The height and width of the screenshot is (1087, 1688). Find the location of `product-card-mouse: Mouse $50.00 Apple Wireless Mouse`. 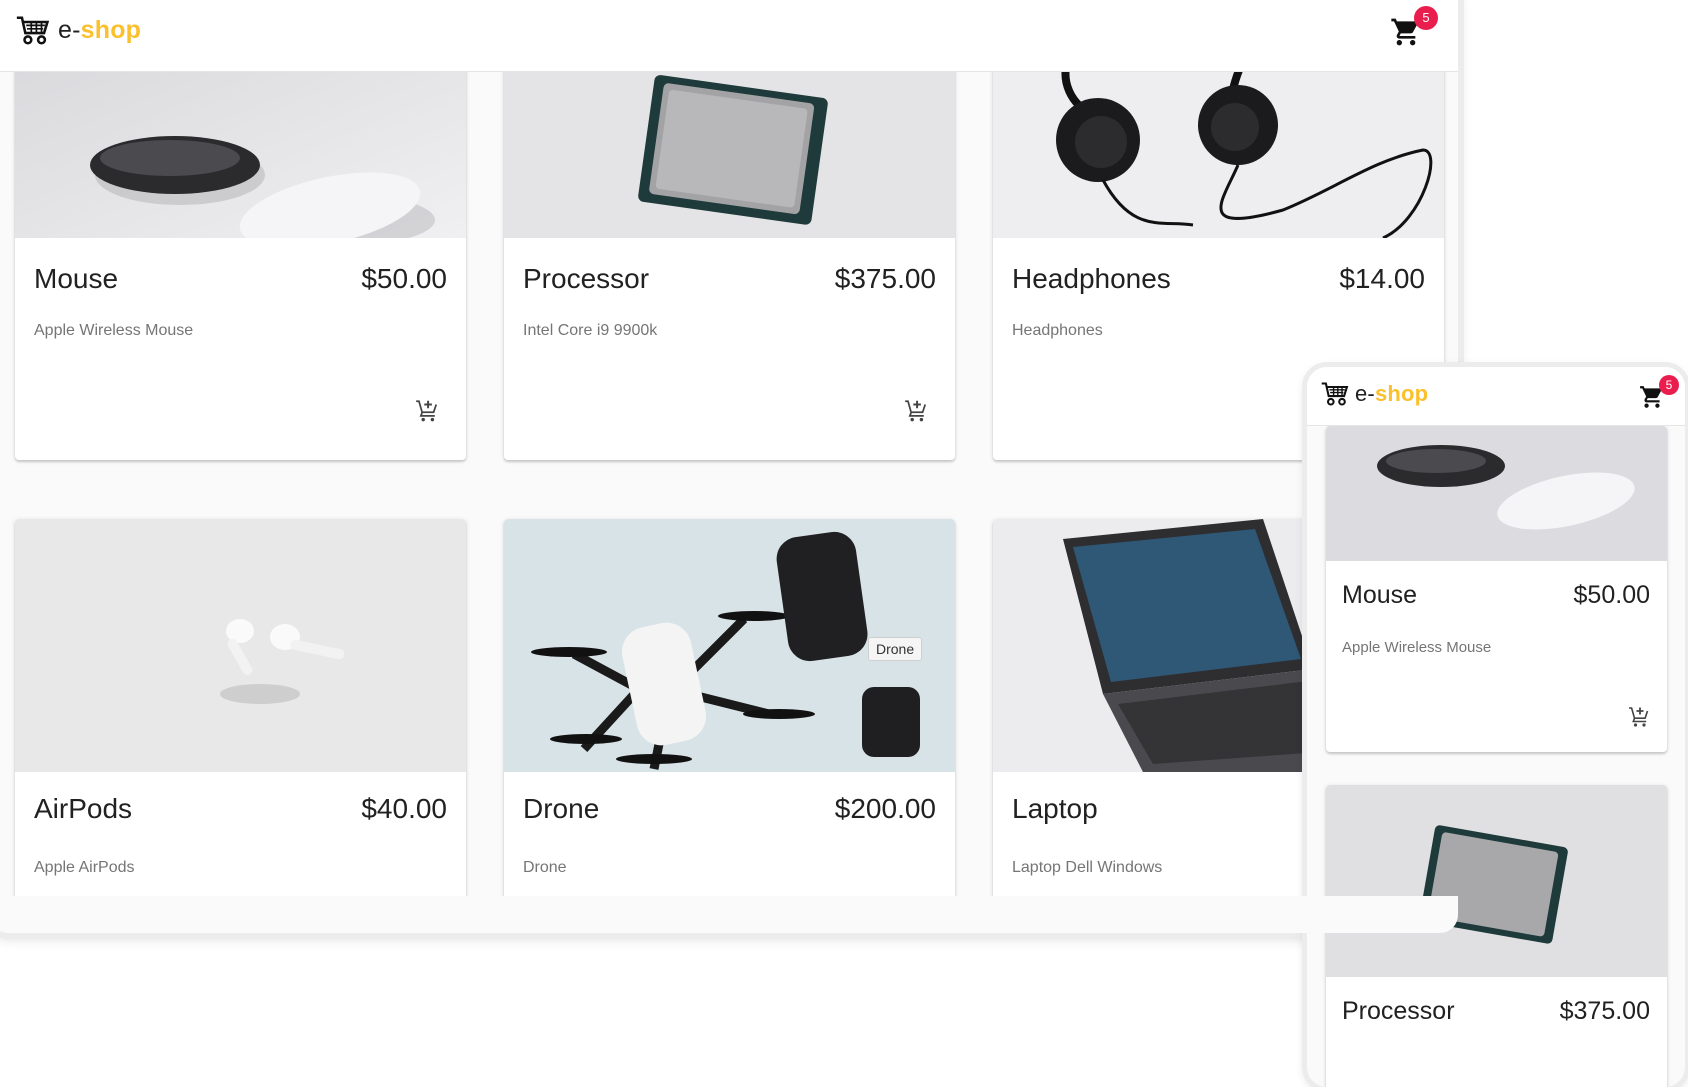

product-card-mouse: Mouse $50.00 Apple Wireless Mouse is located at coordinates (240, 255).